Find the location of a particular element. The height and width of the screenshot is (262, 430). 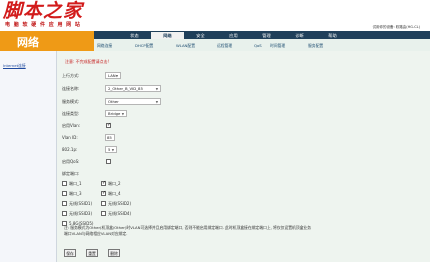

subtab-remote: 远程管理 is located at coordinates (224, 46).